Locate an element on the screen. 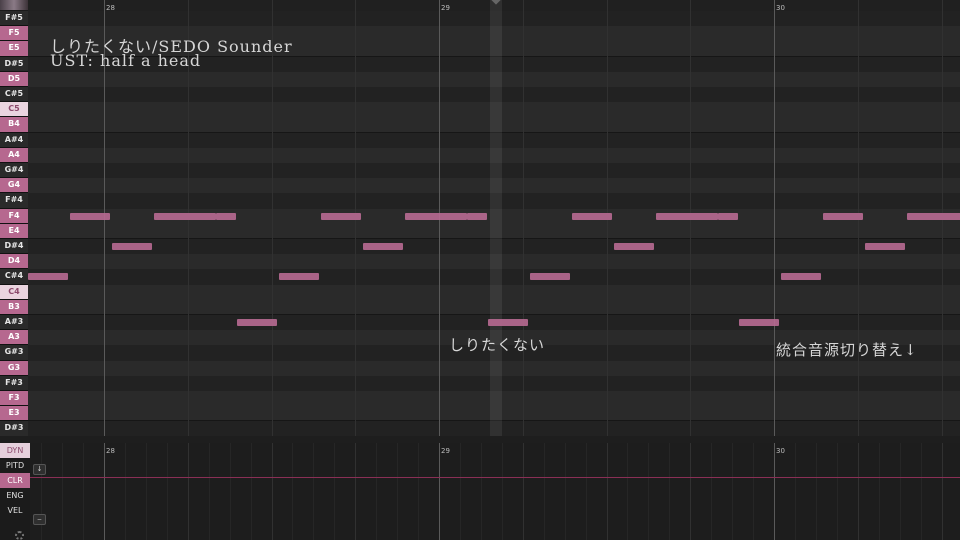 The height and width of the screenshot is (540, 960). piano-key: C#5 is located at coordinates (14, 95).